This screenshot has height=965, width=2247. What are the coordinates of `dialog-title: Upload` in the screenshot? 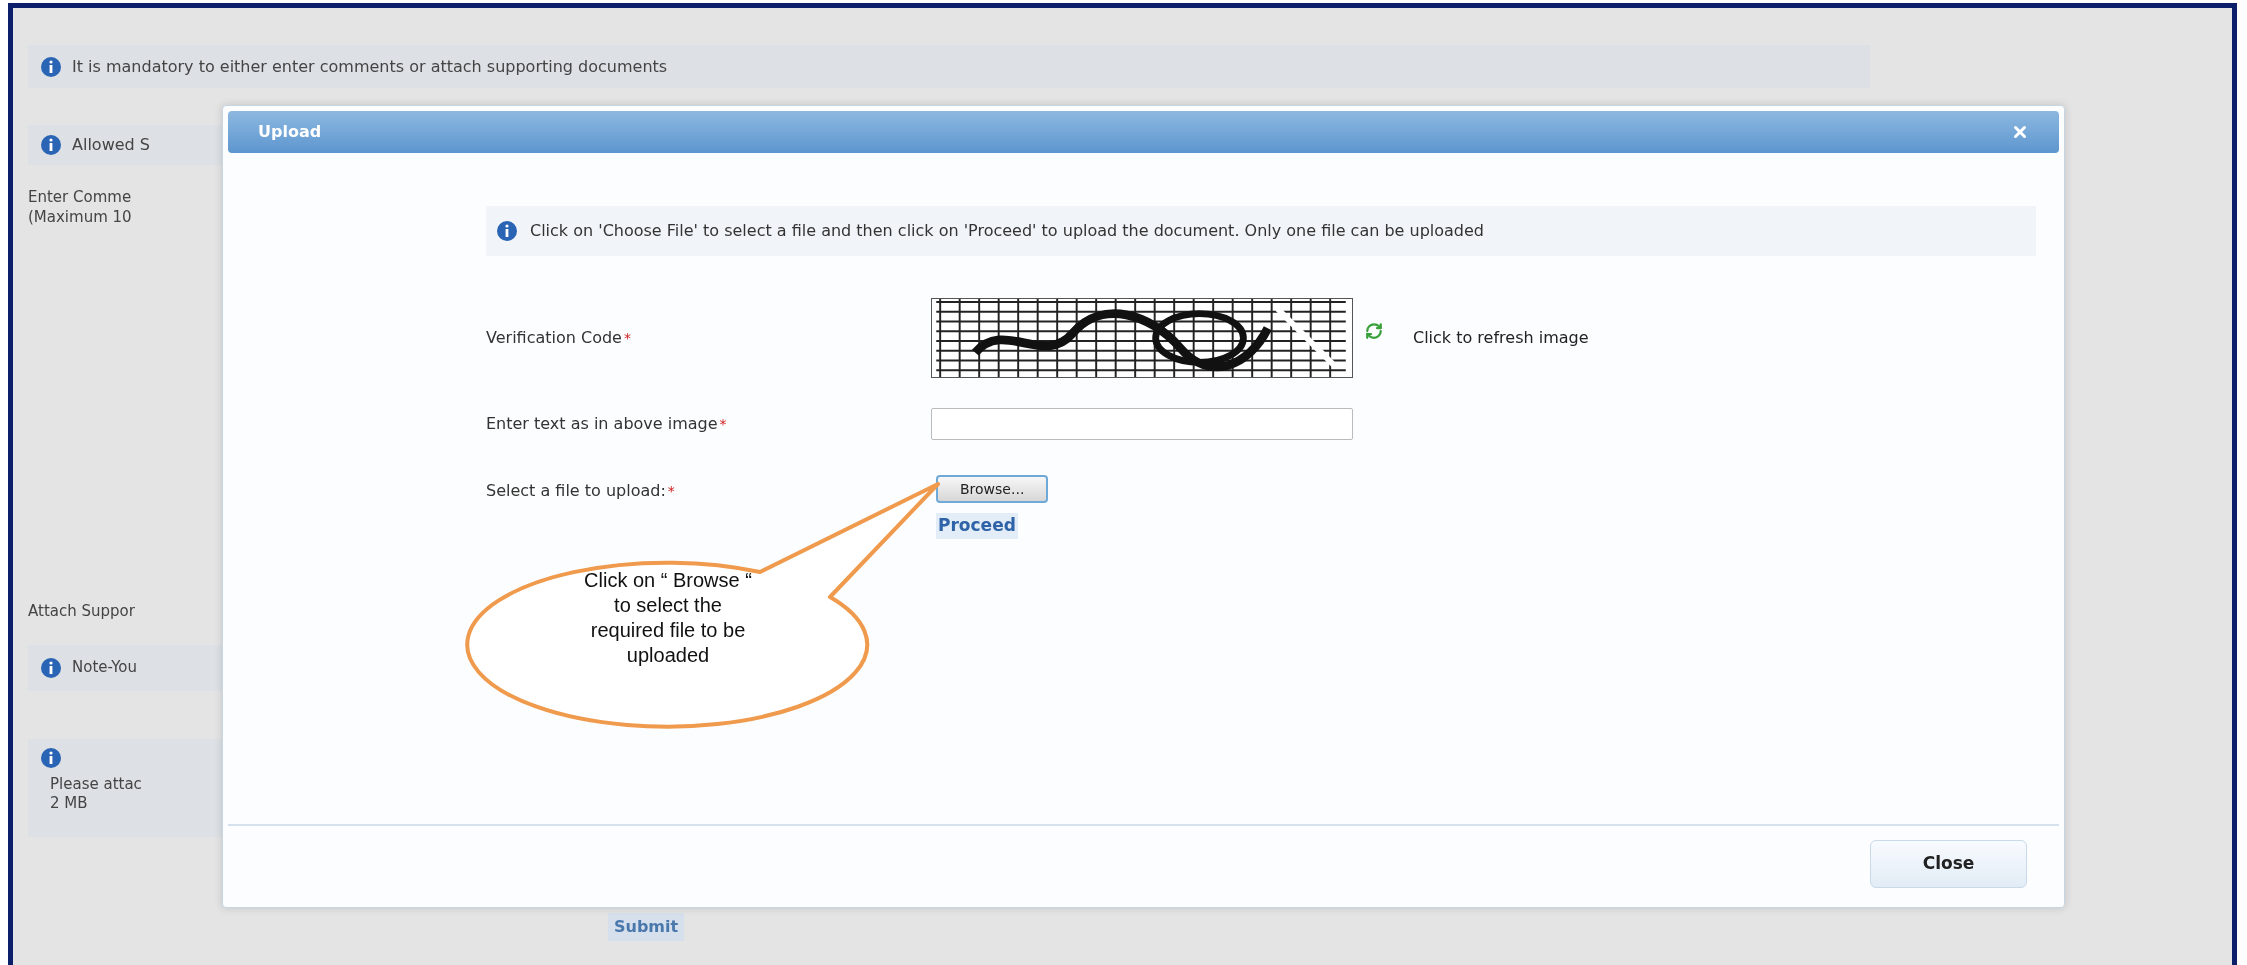 It's located at (290, 132).